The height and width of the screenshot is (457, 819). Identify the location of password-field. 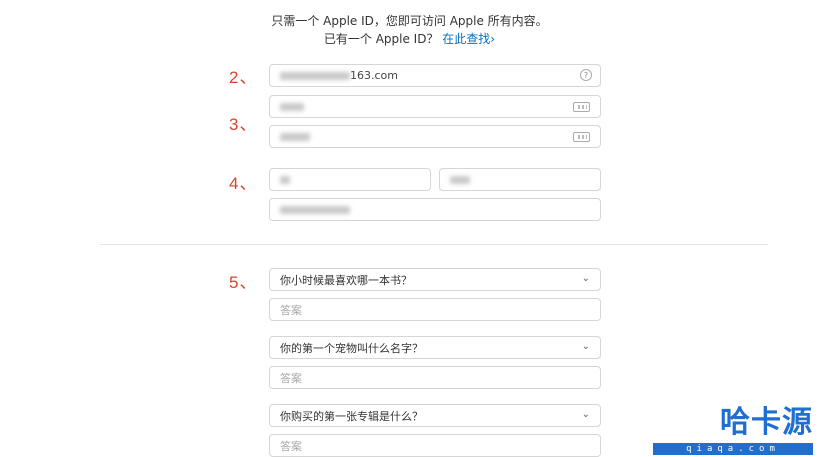
(435, 106).